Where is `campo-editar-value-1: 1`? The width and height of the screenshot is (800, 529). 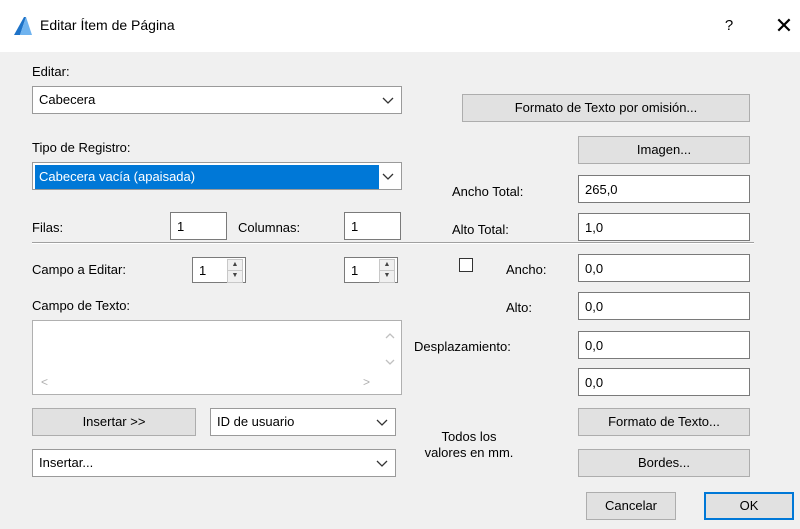
campo-editar-value-1: 1 is located at coordinates (203, 270).